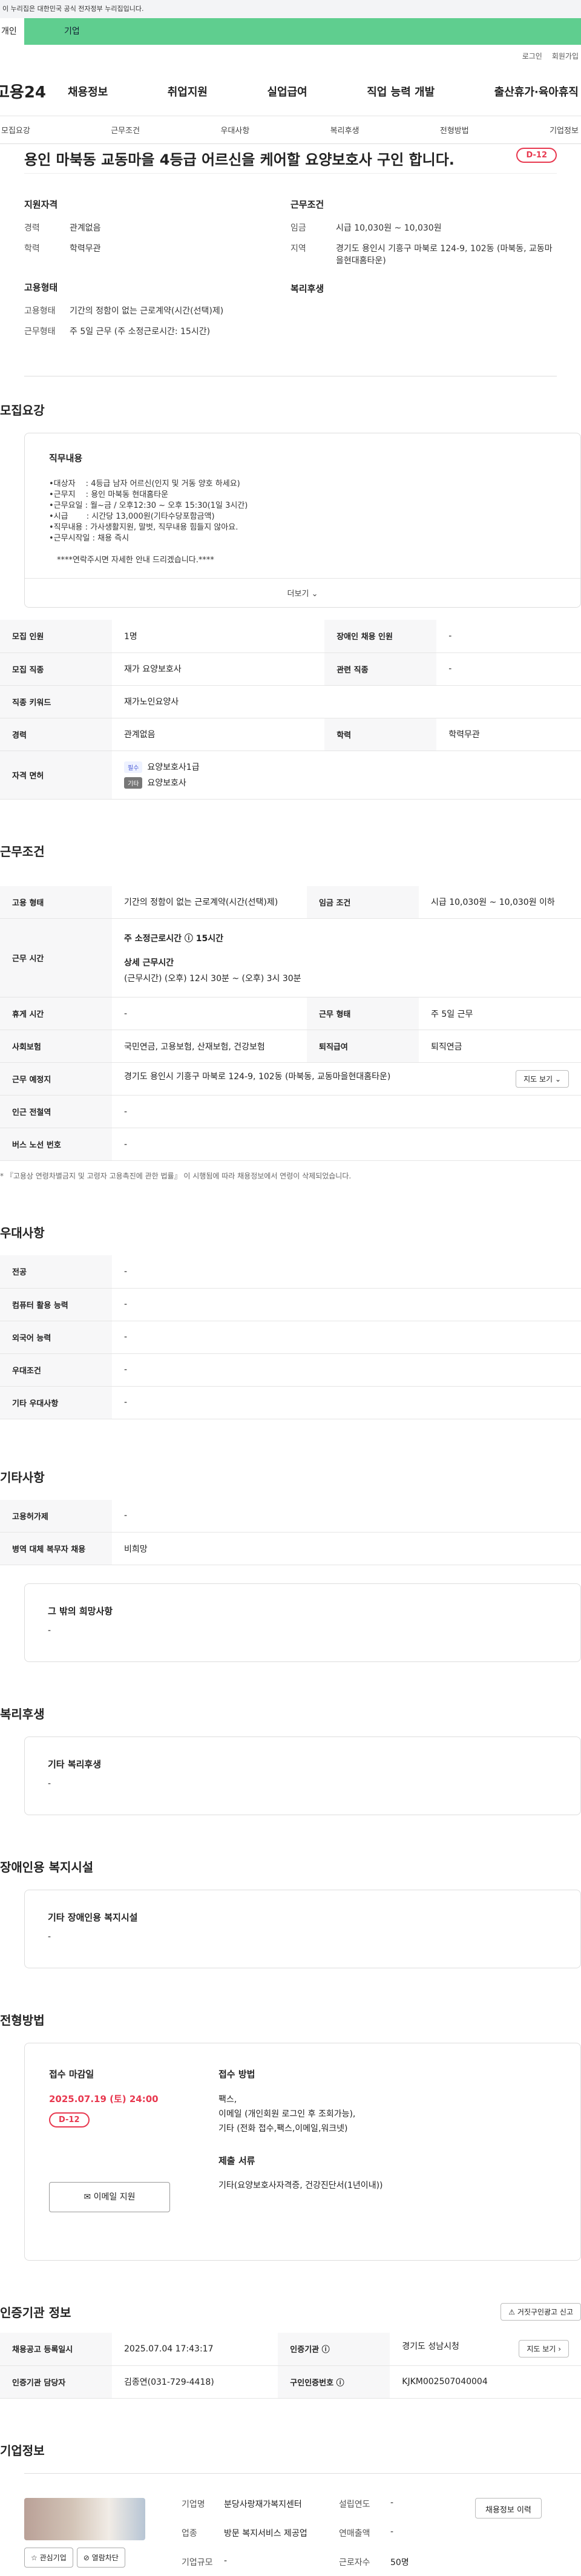 Image resolution: width=581 pixels, height=2576 pixels. What do you see at coordinates (283, 2129) in the screenshot?
I see `method-line: 기타 (전화 접수,팩스,이메일,워크넷)` at bounding box center [283, 2129].